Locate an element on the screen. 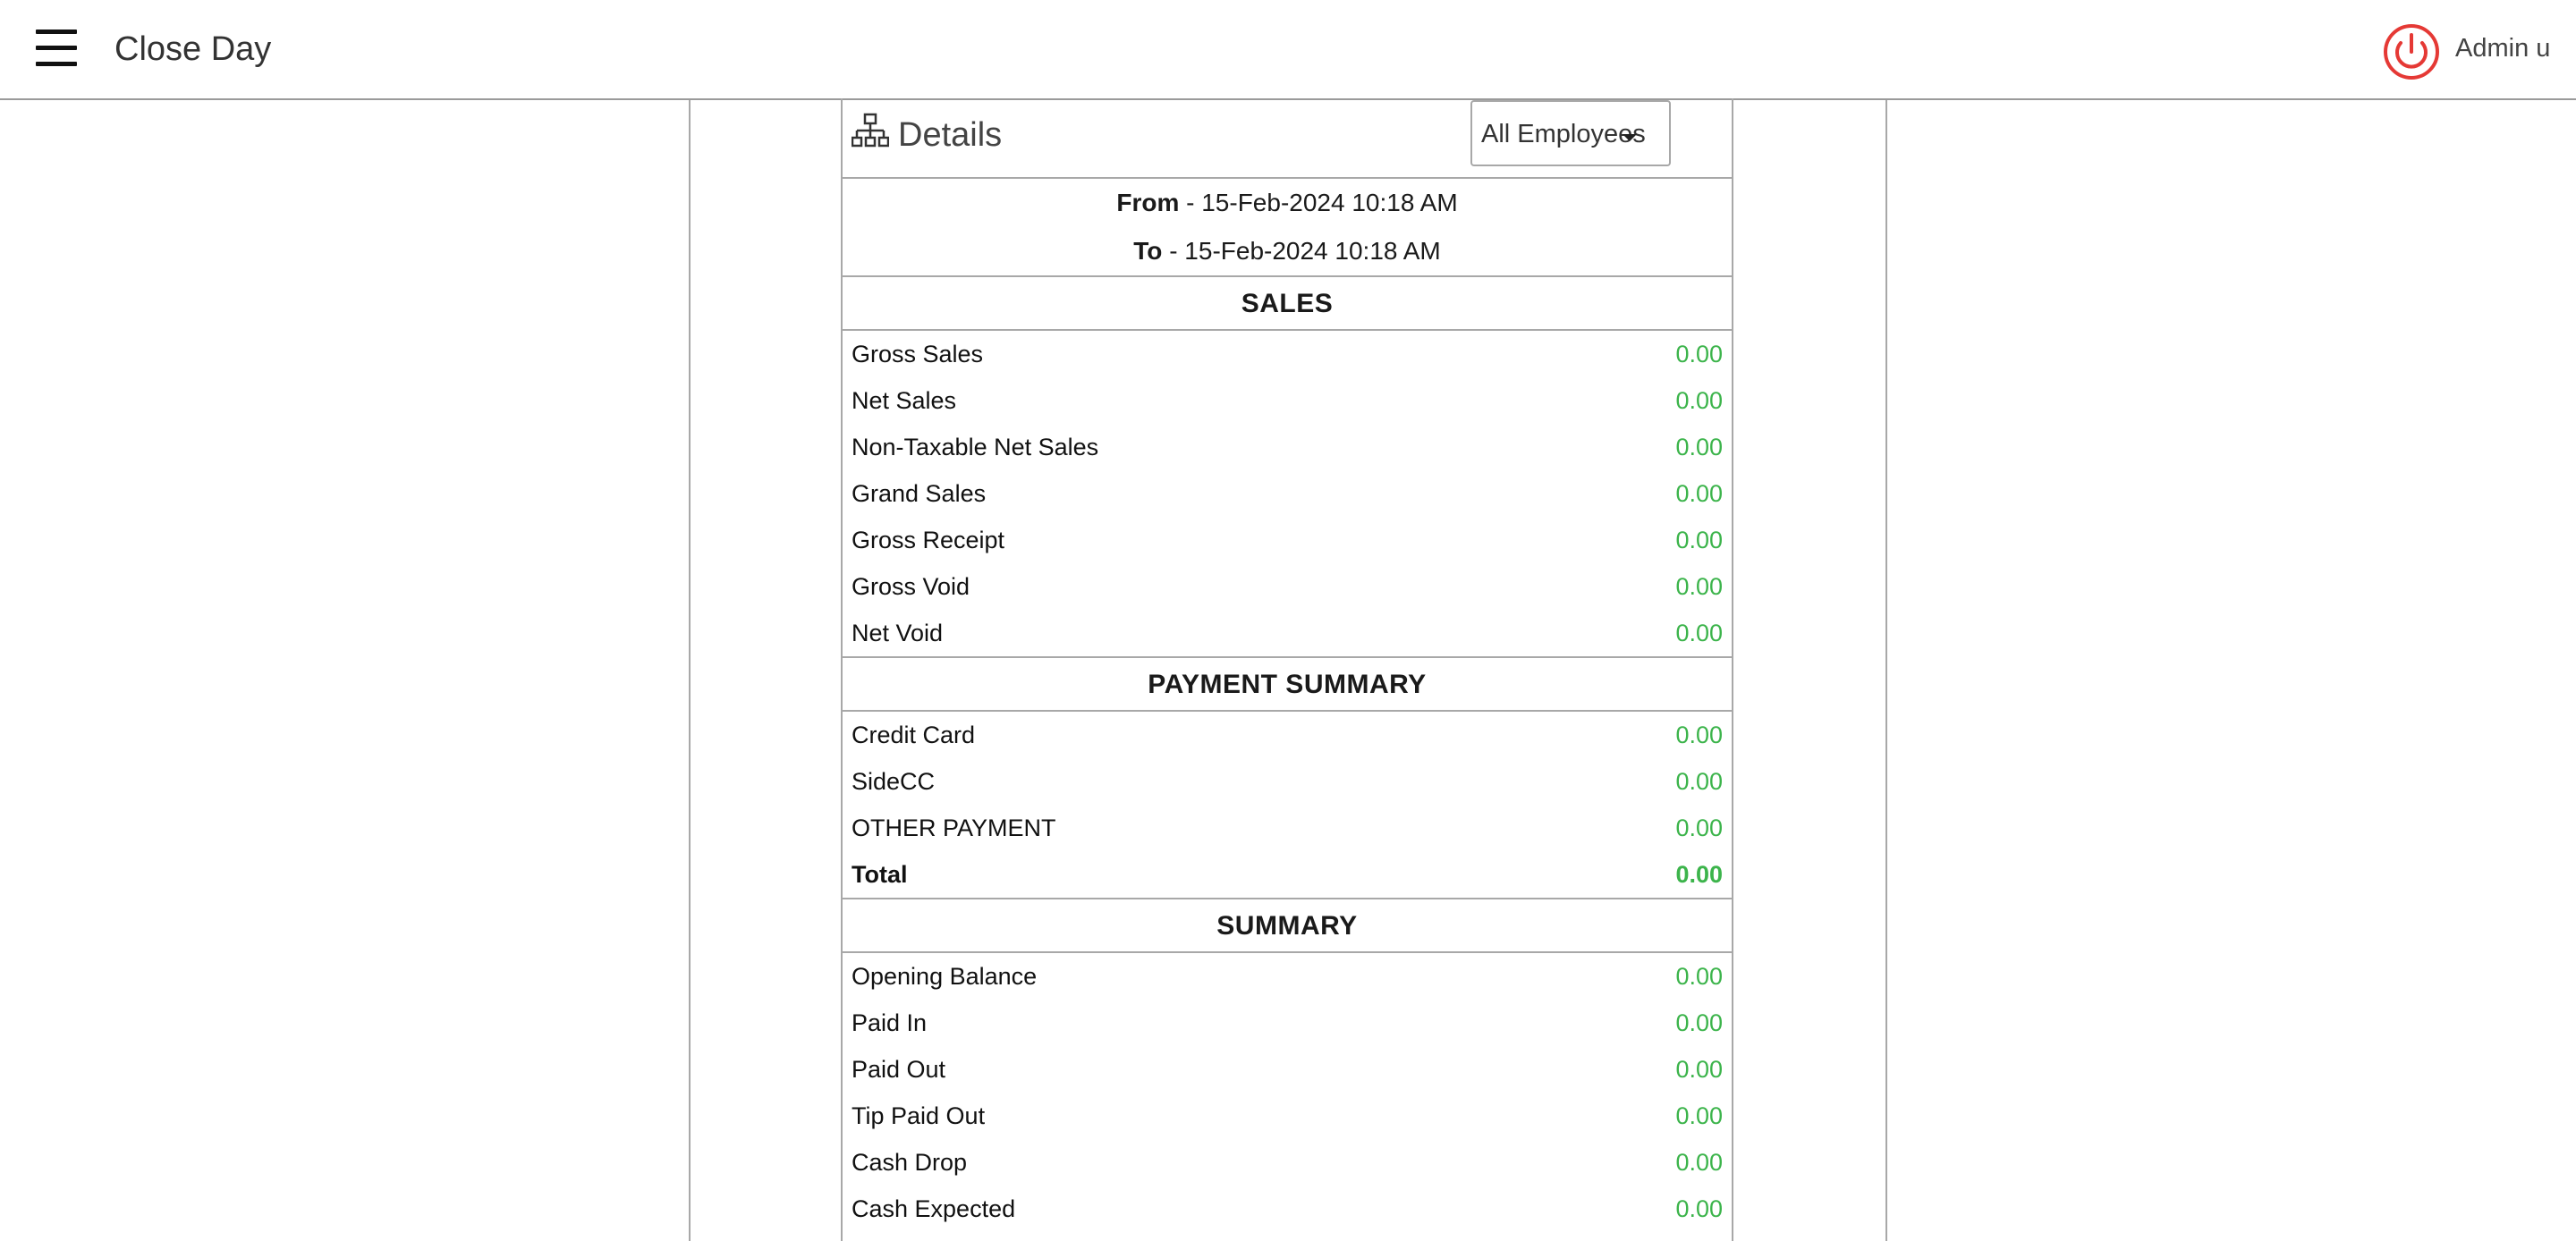 This screenshot has width=2576, height=1241. row-label: Tip Paid Out is located at coordinates (919, 1115).